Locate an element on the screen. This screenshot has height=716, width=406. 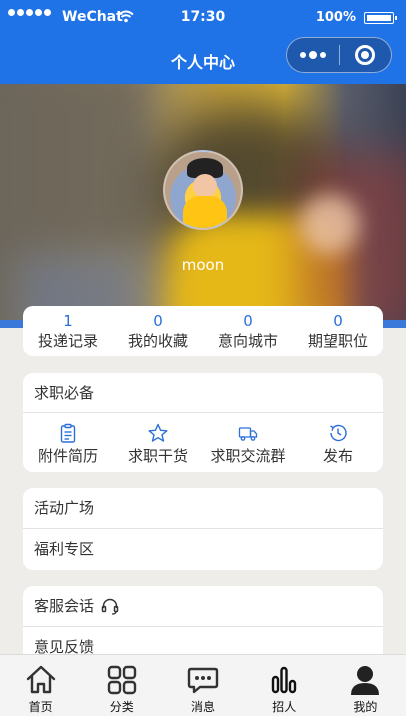
attachment-resume-button: 附件简历 is located at coordinates (68, 442).